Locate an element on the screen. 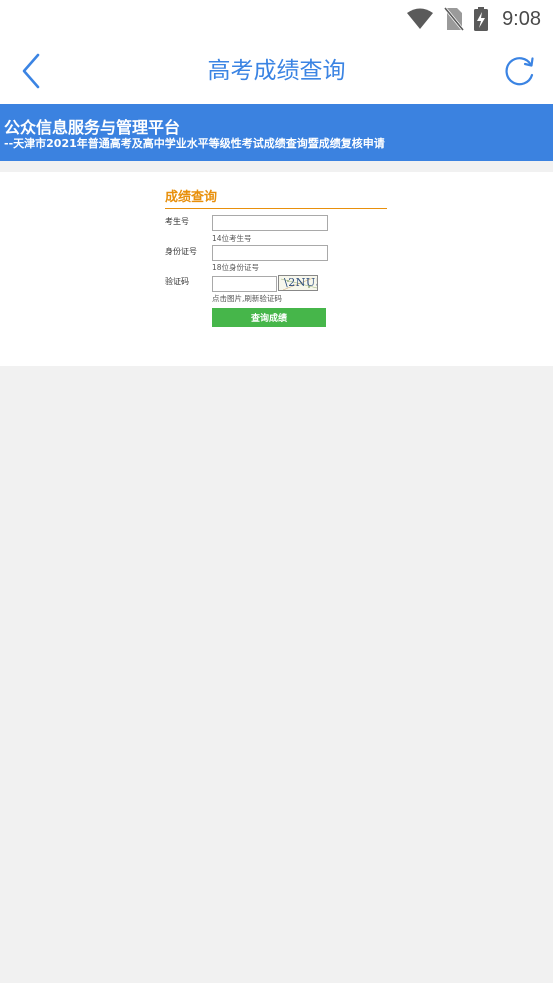 The width and height of the screenshot is (553, 983). status-icons: 9:08 is located at coordinates (473, 19).